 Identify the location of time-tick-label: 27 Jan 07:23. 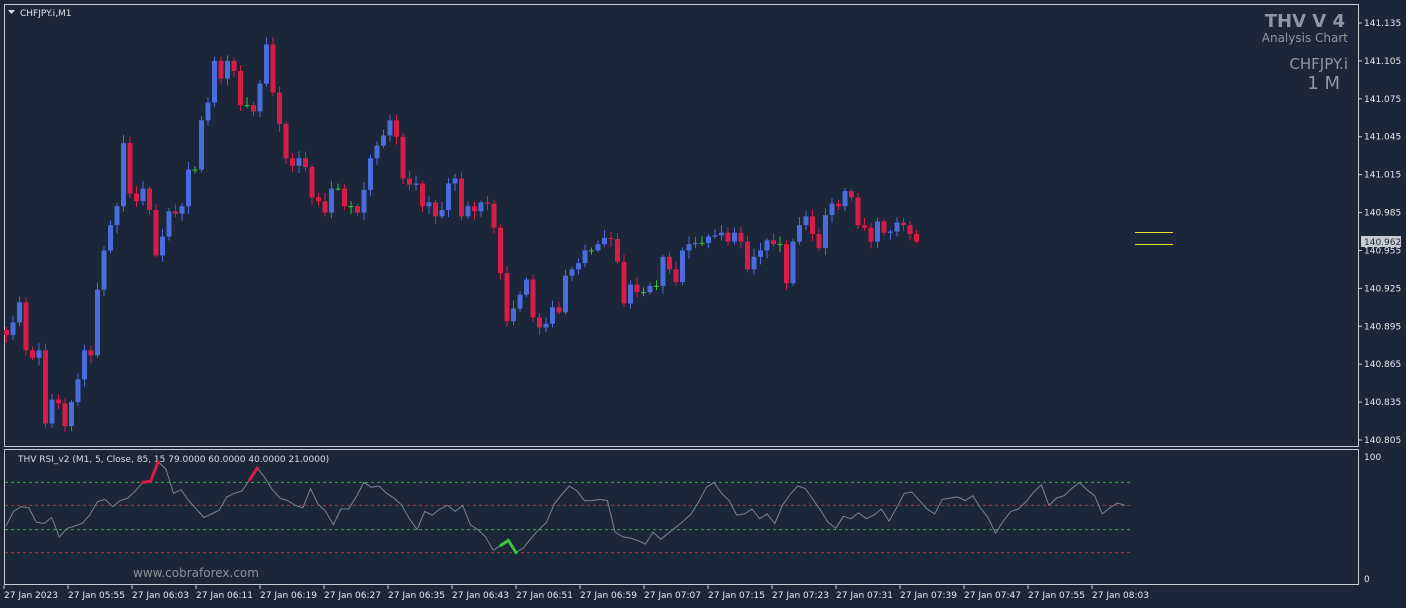
(800, 596).